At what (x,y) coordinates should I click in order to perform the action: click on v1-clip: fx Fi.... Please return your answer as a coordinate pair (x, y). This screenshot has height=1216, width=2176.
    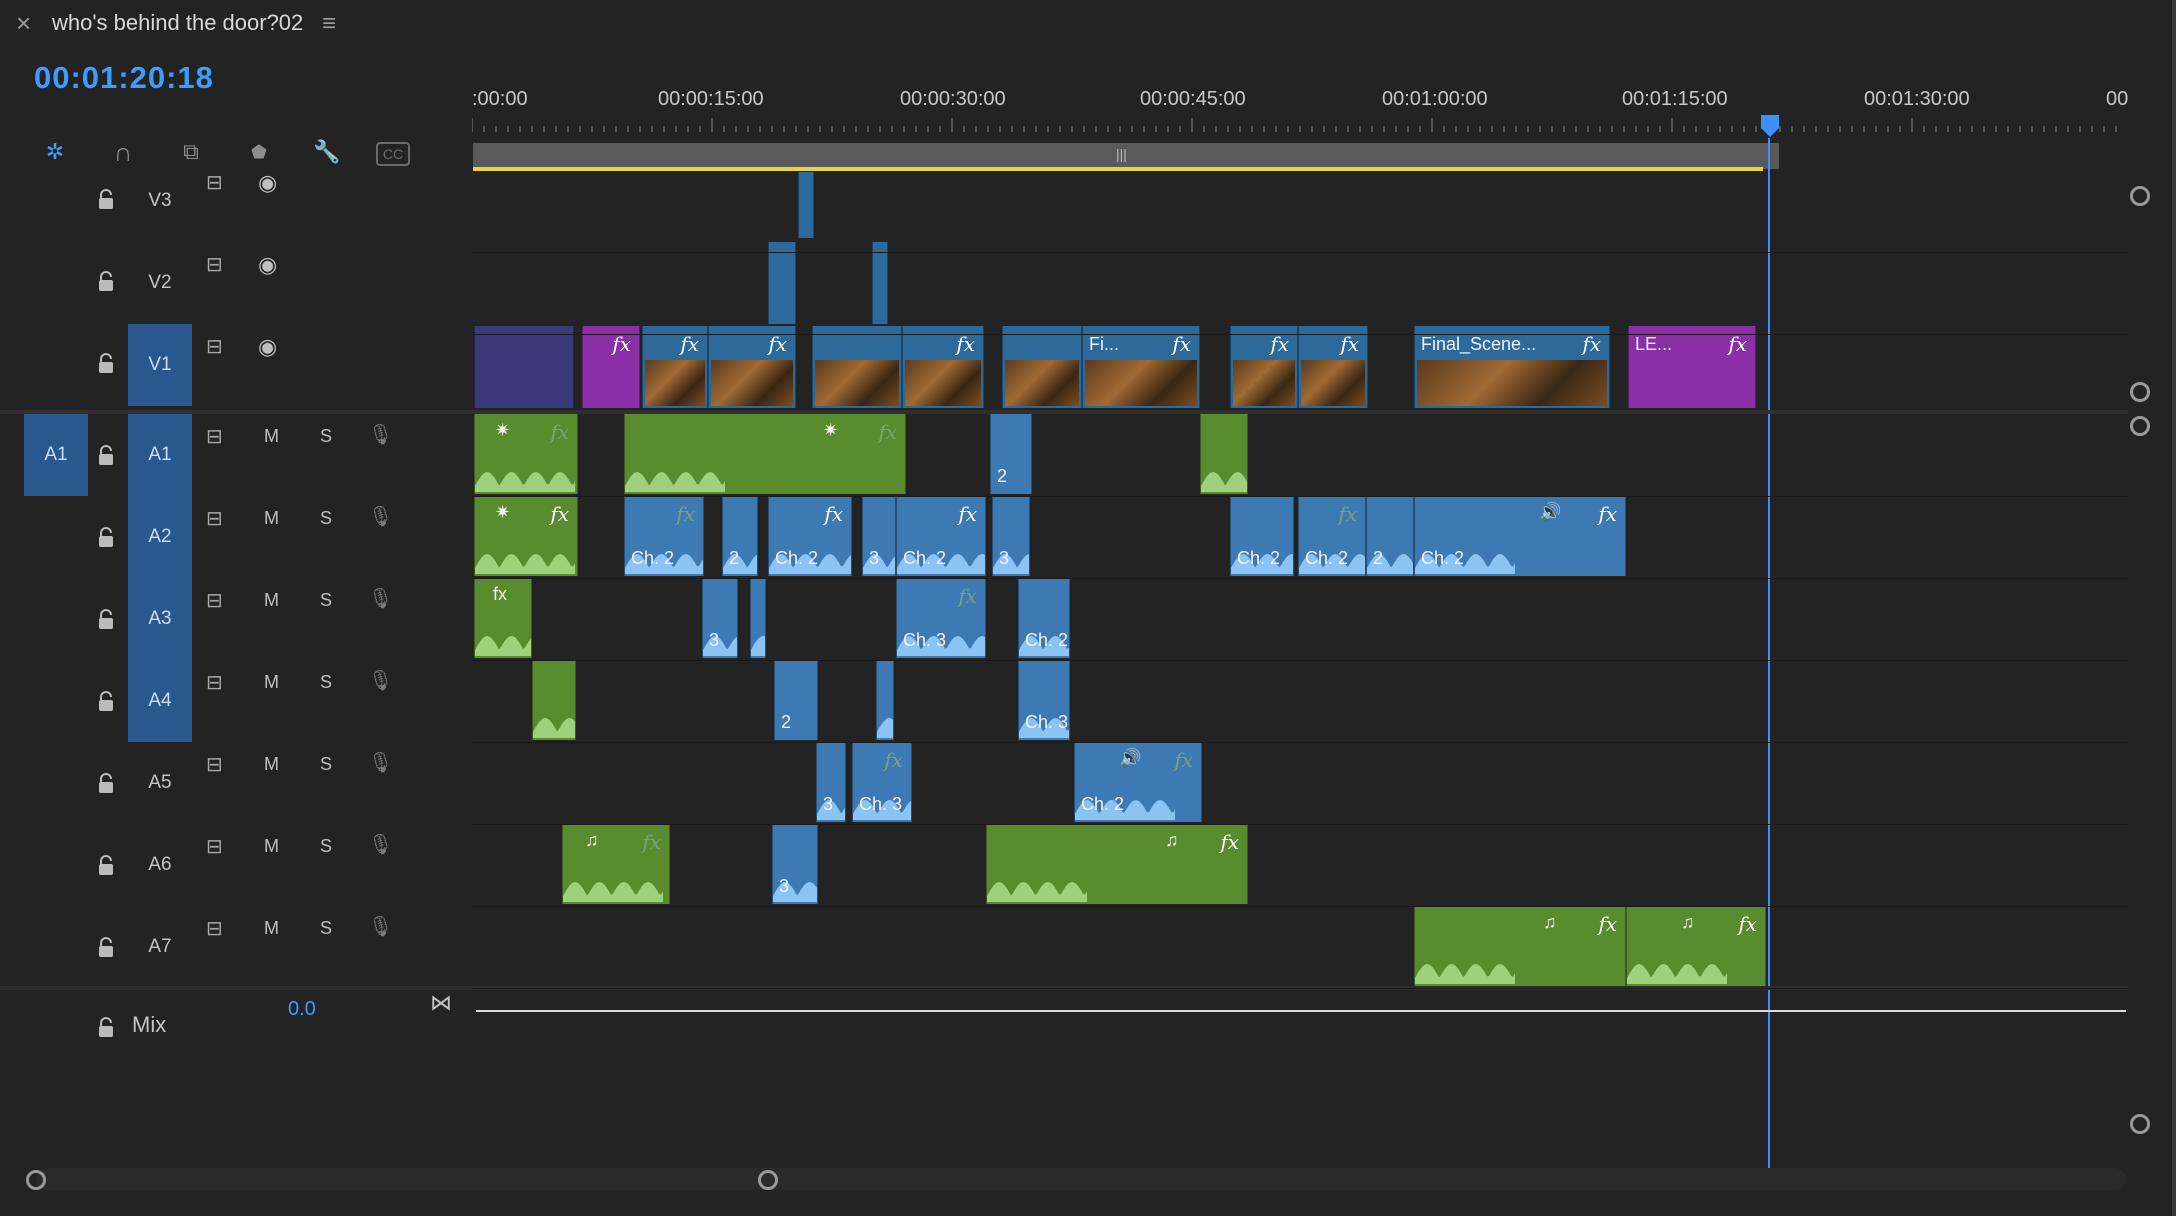
    Looking at the image, I should click on (1141, 367).